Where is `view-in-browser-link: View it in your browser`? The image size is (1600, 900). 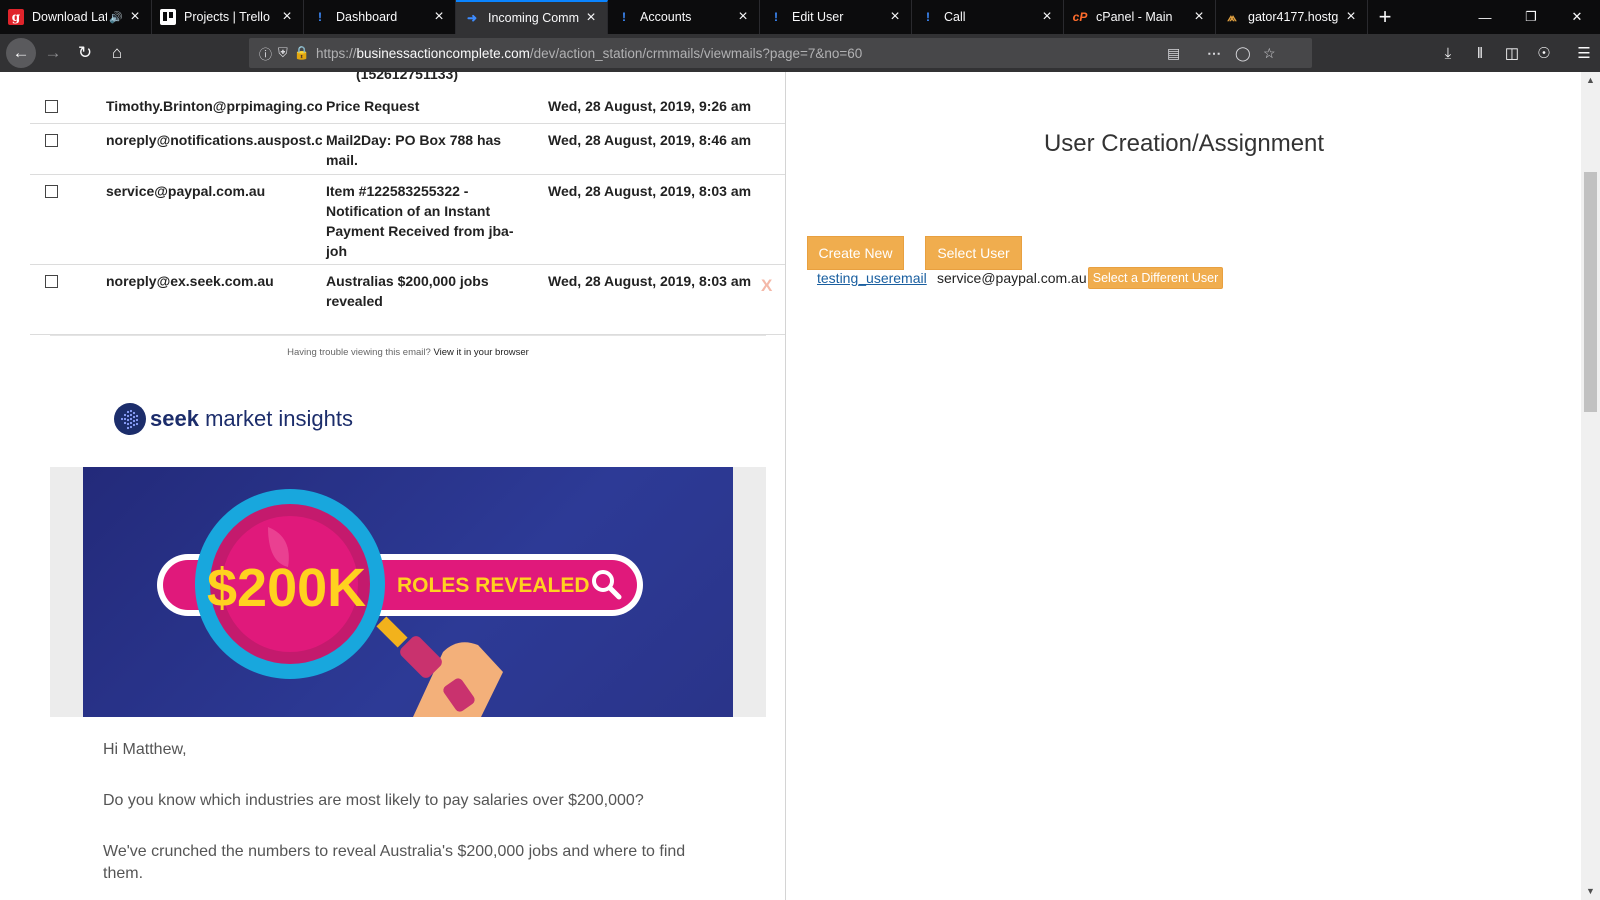
view-in-browser-link: View it in your browser is located at coordinates (480, 352).